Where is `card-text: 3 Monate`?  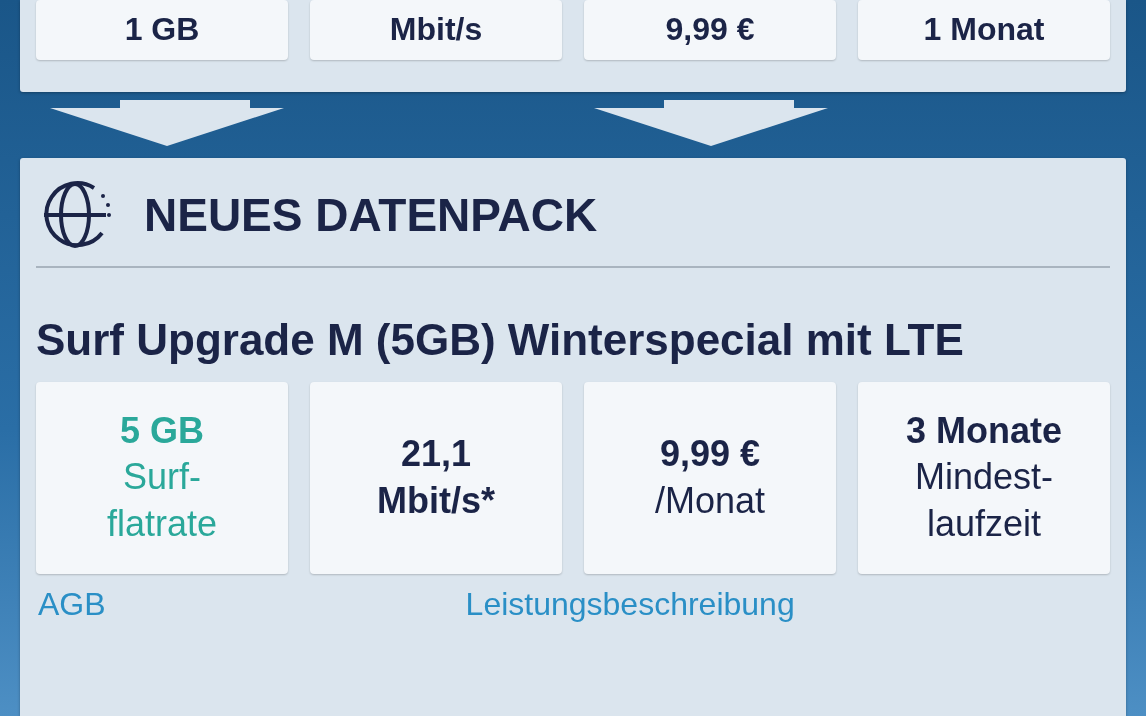 card-text: 3 Monate is located at coordinates (984, 430).